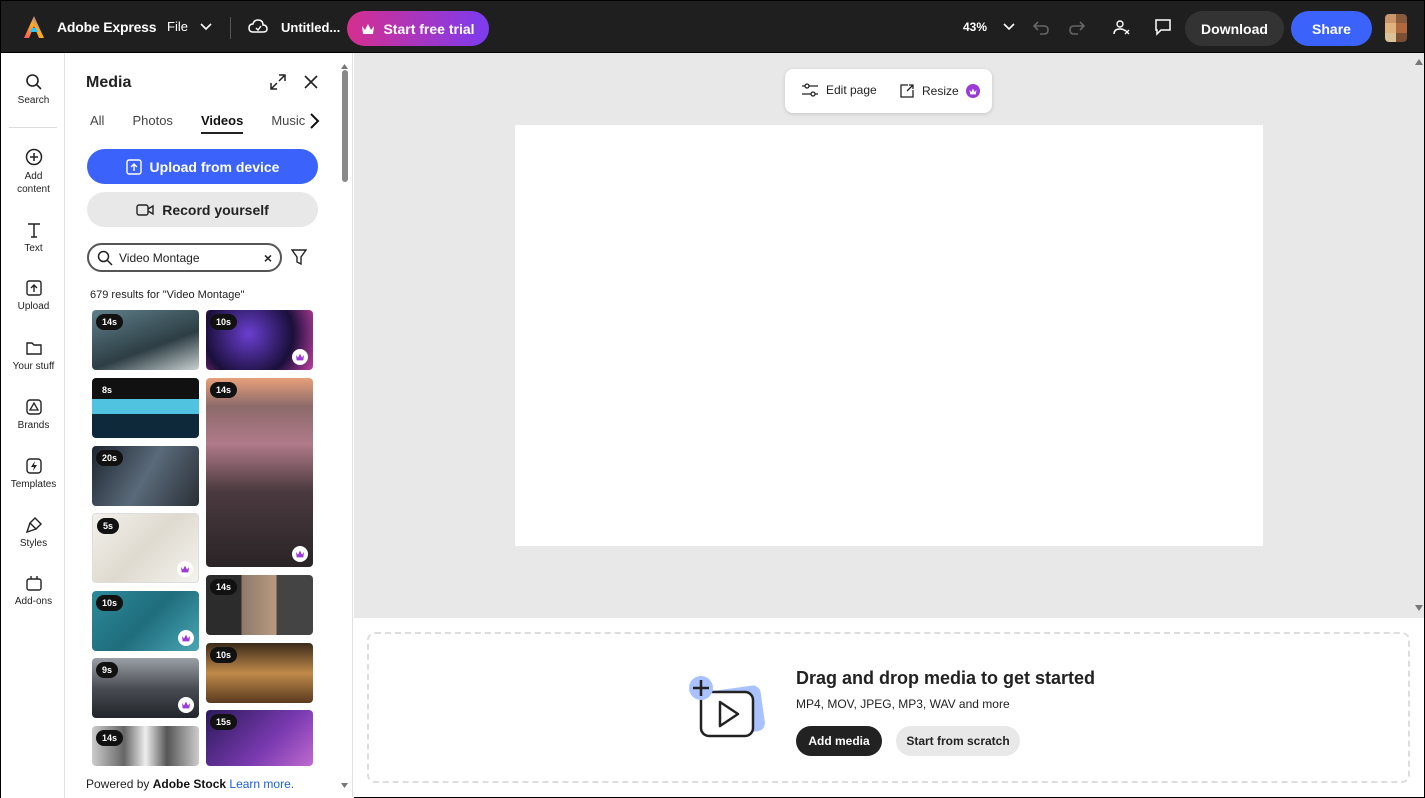 The width and height of the screenshot is (1425, 798). Describe the element at coordinates (311, 82) in the screenshot. I see `close-icon` at that location.